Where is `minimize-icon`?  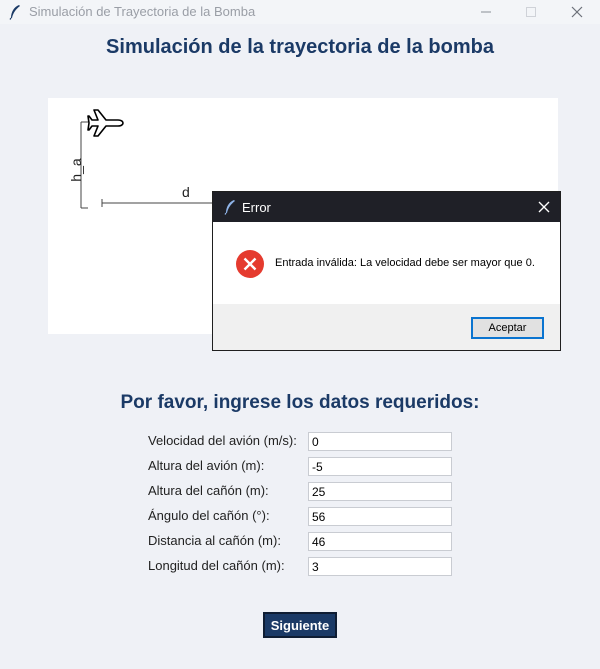
minimize-icon is located at coordinates (486, 12).